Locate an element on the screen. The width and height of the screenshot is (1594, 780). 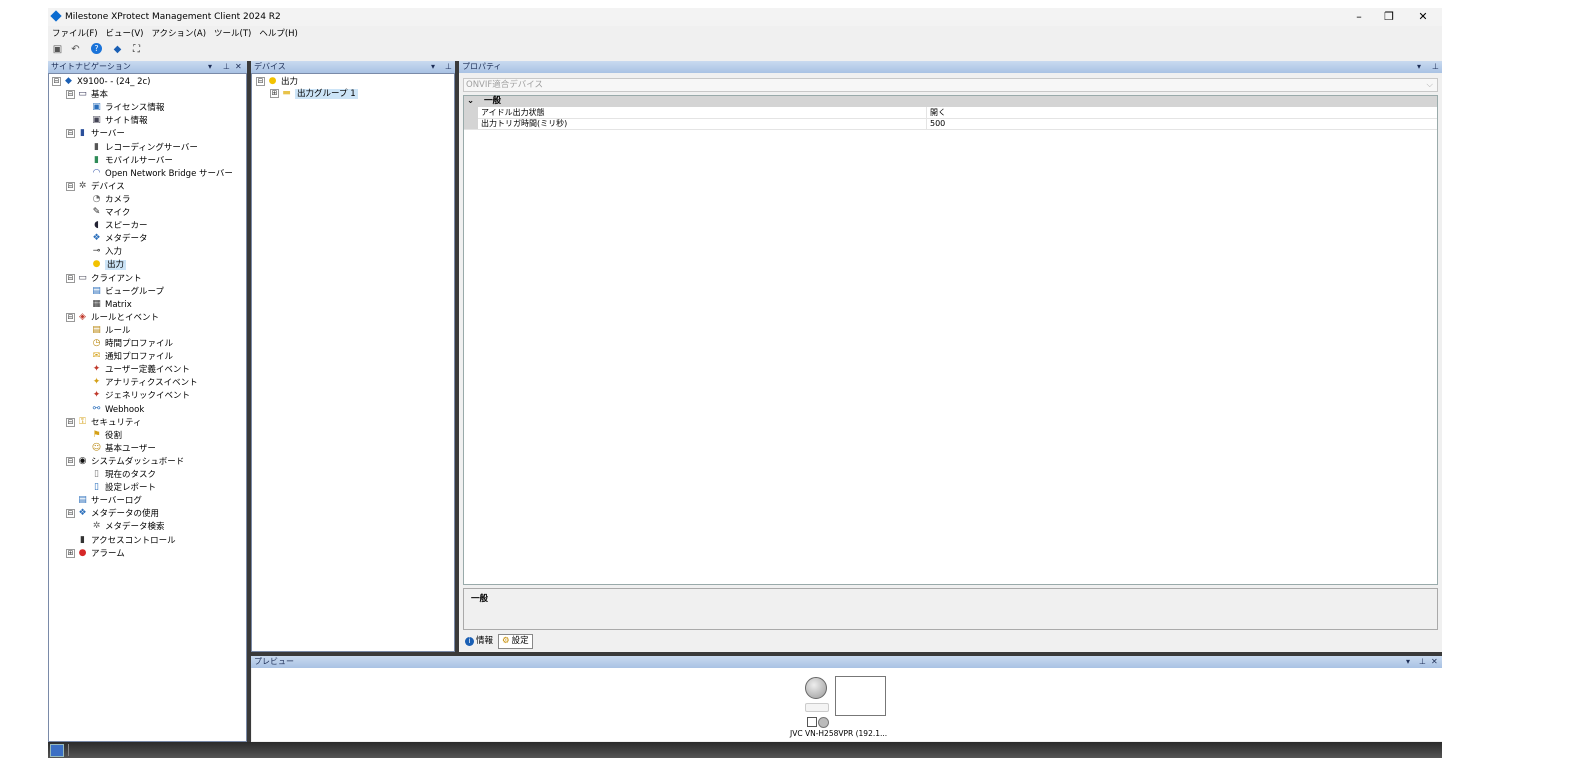
tree-item: ⊸ 入力 is located at coordinates (106, 252).